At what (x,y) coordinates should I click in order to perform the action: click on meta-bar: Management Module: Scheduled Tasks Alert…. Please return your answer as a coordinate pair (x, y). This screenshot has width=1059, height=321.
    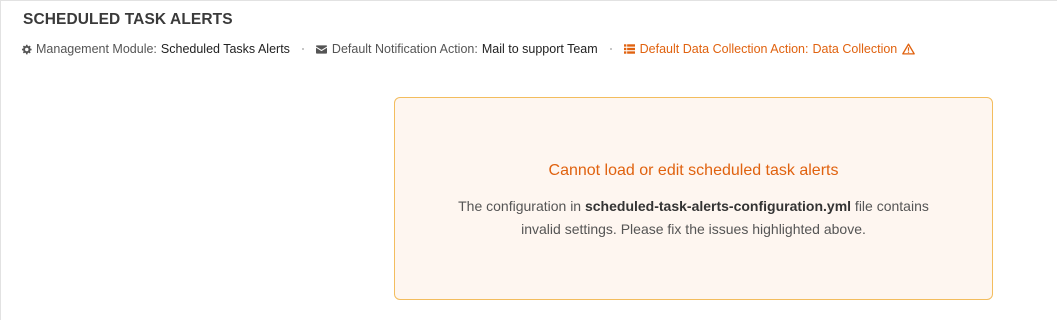
    Looking at the image, I should click on (468, 49).